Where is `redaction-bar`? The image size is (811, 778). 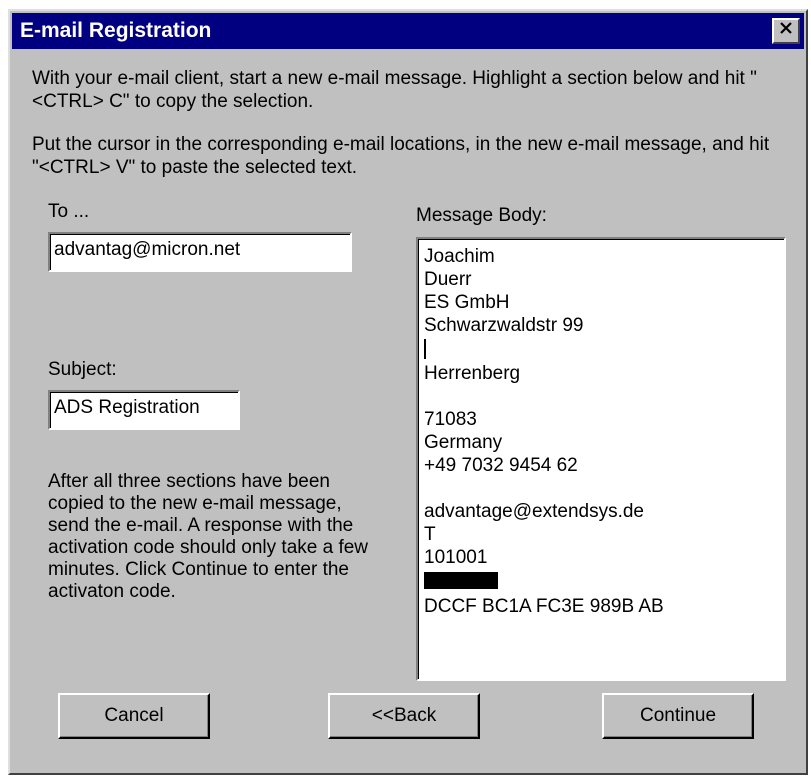
redaction-bar is located at coordinates (461, 580).